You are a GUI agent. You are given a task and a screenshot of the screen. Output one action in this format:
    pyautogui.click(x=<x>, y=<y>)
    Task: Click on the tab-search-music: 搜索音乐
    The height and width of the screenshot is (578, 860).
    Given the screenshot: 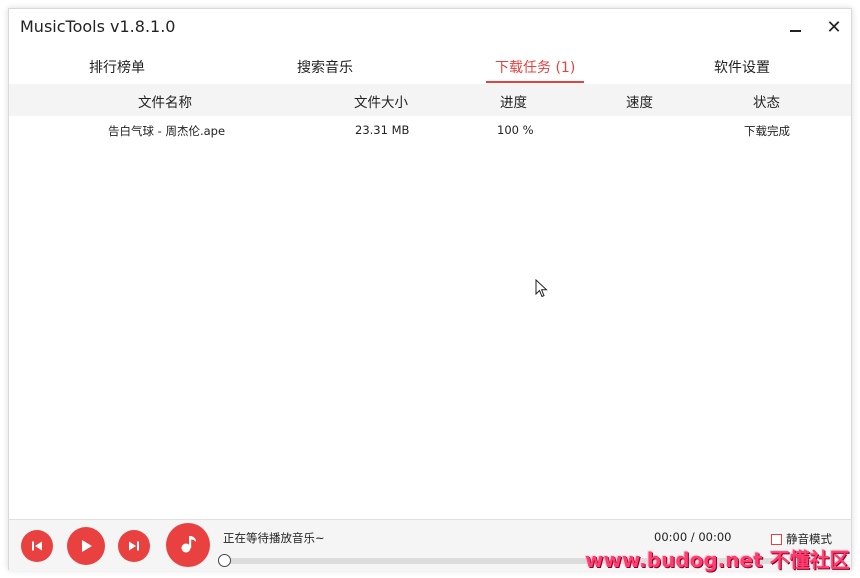 What is the action you would take?
    pyautogui.click(x=325, y=67)
    